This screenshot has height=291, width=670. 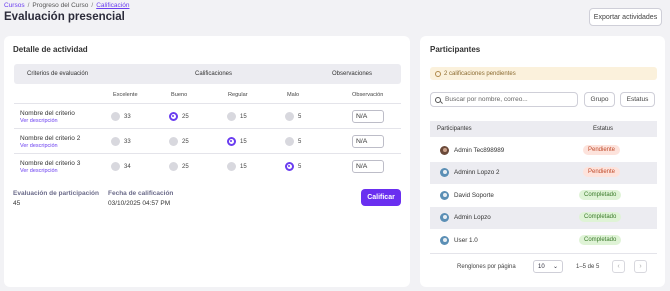 I want to click on participation-label: Evaluación de participación, so click(x=56, y=193).